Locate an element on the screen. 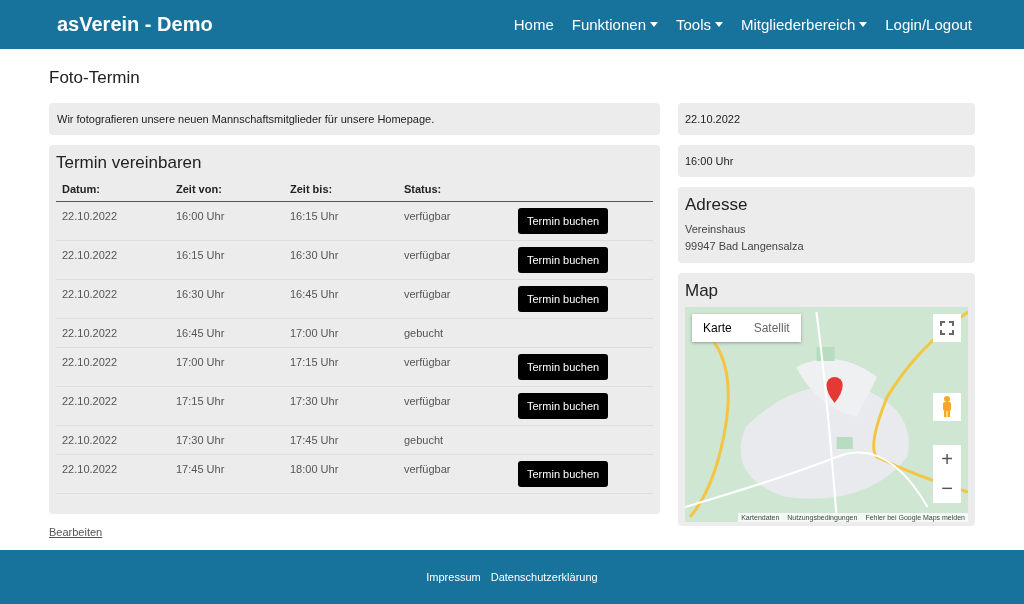 The width and height of the screenshot is (1024, 604). map-type-button: Satellit is located at coordinates (771, 328).